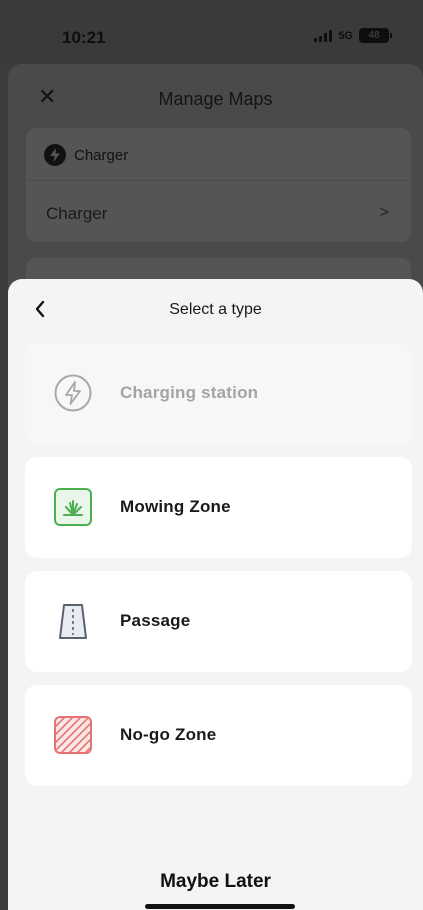 The width and height of the screenshot is (423, 910). I want to click on bolt-icon, so click(55, 155).